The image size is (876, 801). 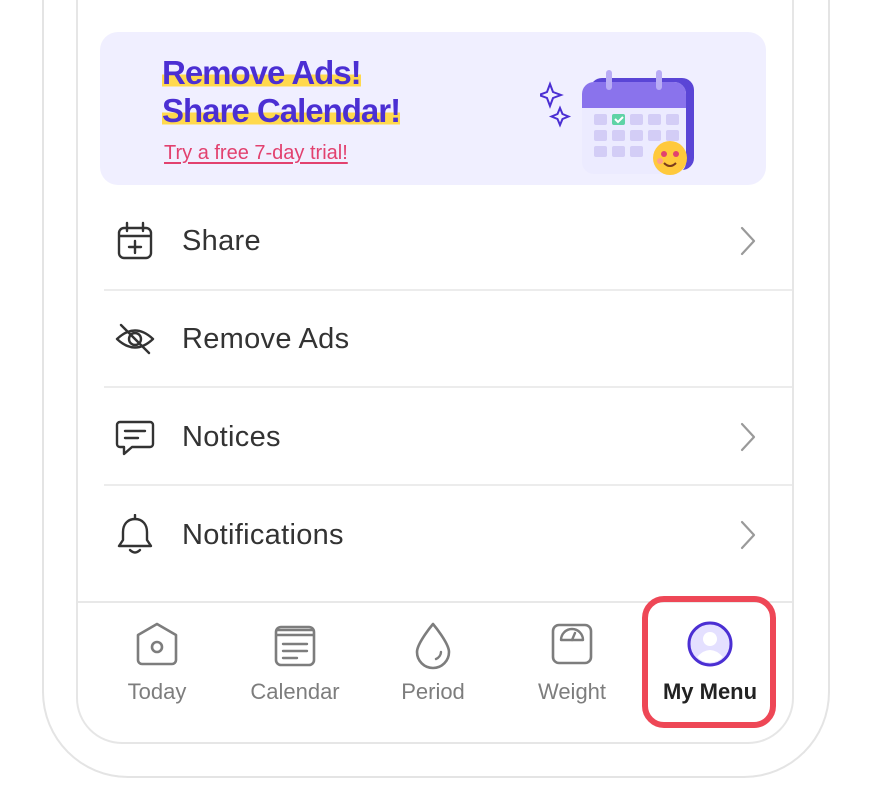 What do you see at coordinates (135, 438) in the screenshot?
I see `message-square-icon` at bounding box center [135, 438].